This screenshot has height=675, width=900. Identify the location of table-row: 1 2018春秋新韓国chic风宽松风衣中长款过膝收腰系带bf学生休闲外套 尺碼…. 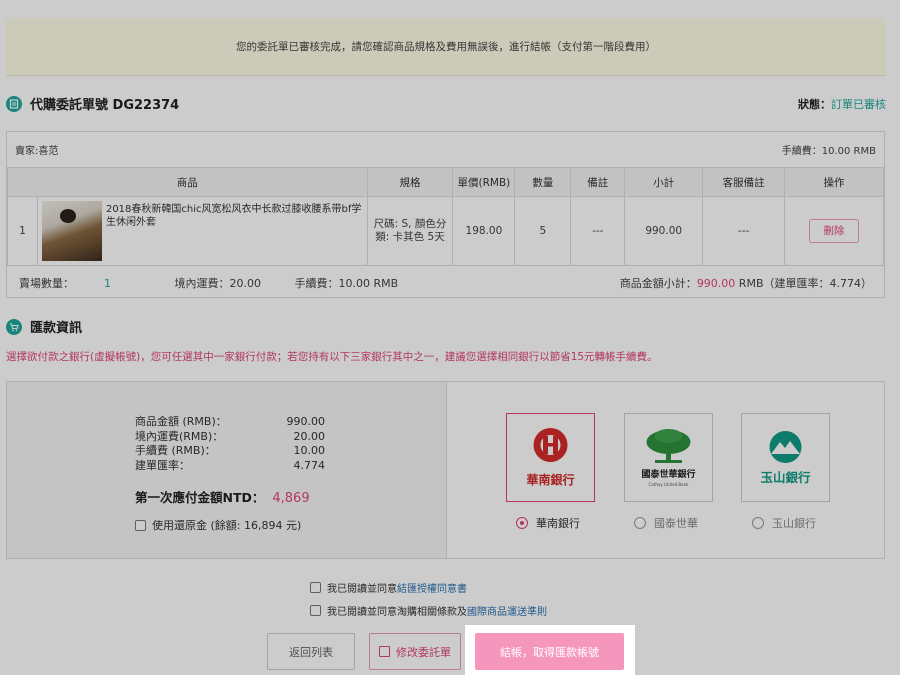
(445, 231).